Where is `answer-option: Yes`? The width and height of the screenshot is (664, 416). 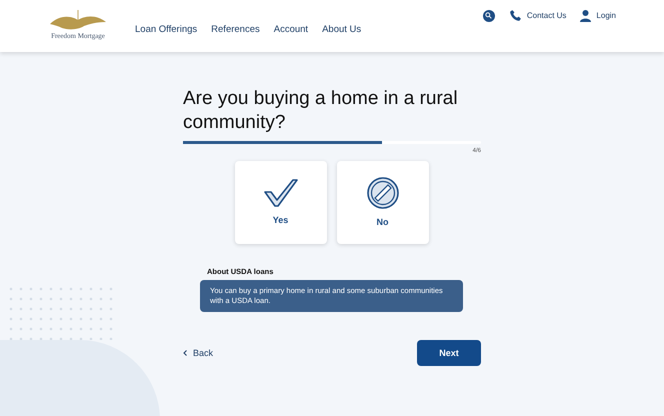
answer-option: Yes is located at coordinates (280, 202).